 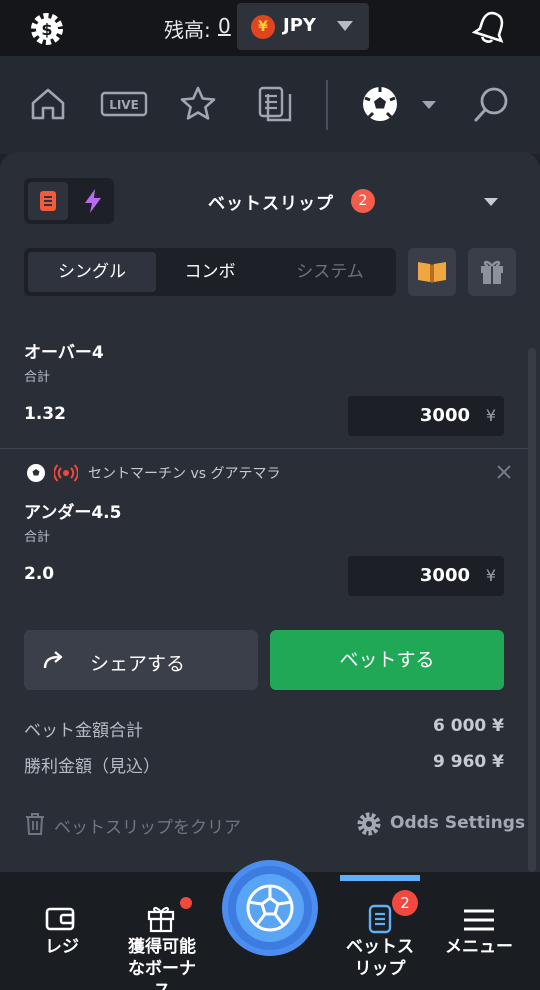 I want to click on sports-home-button, so click(x=270, y=908).